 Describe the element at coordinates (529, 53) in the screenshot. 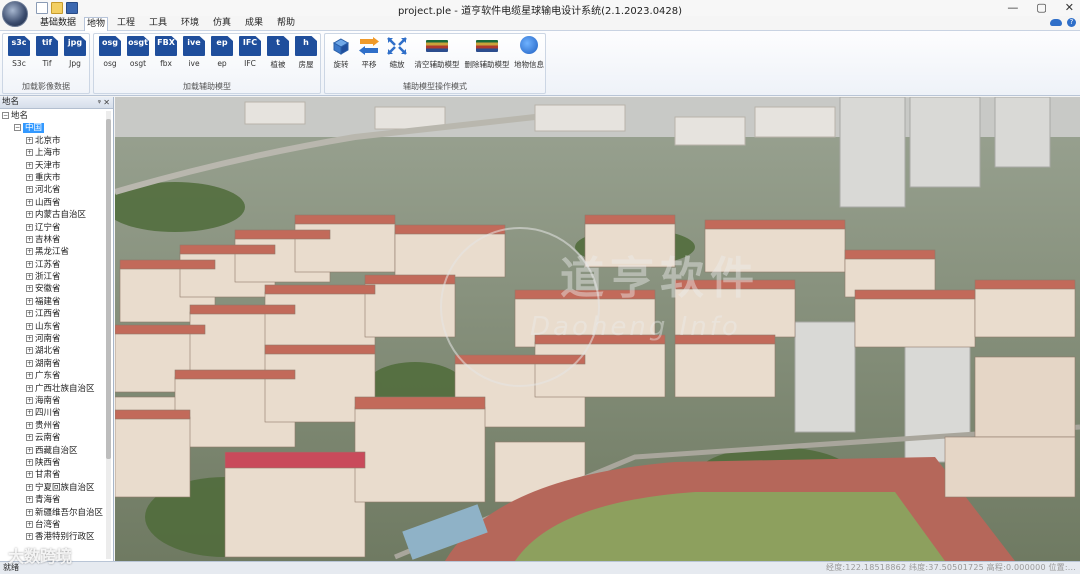

I see `feature-info-button: 地物信息` at that location.